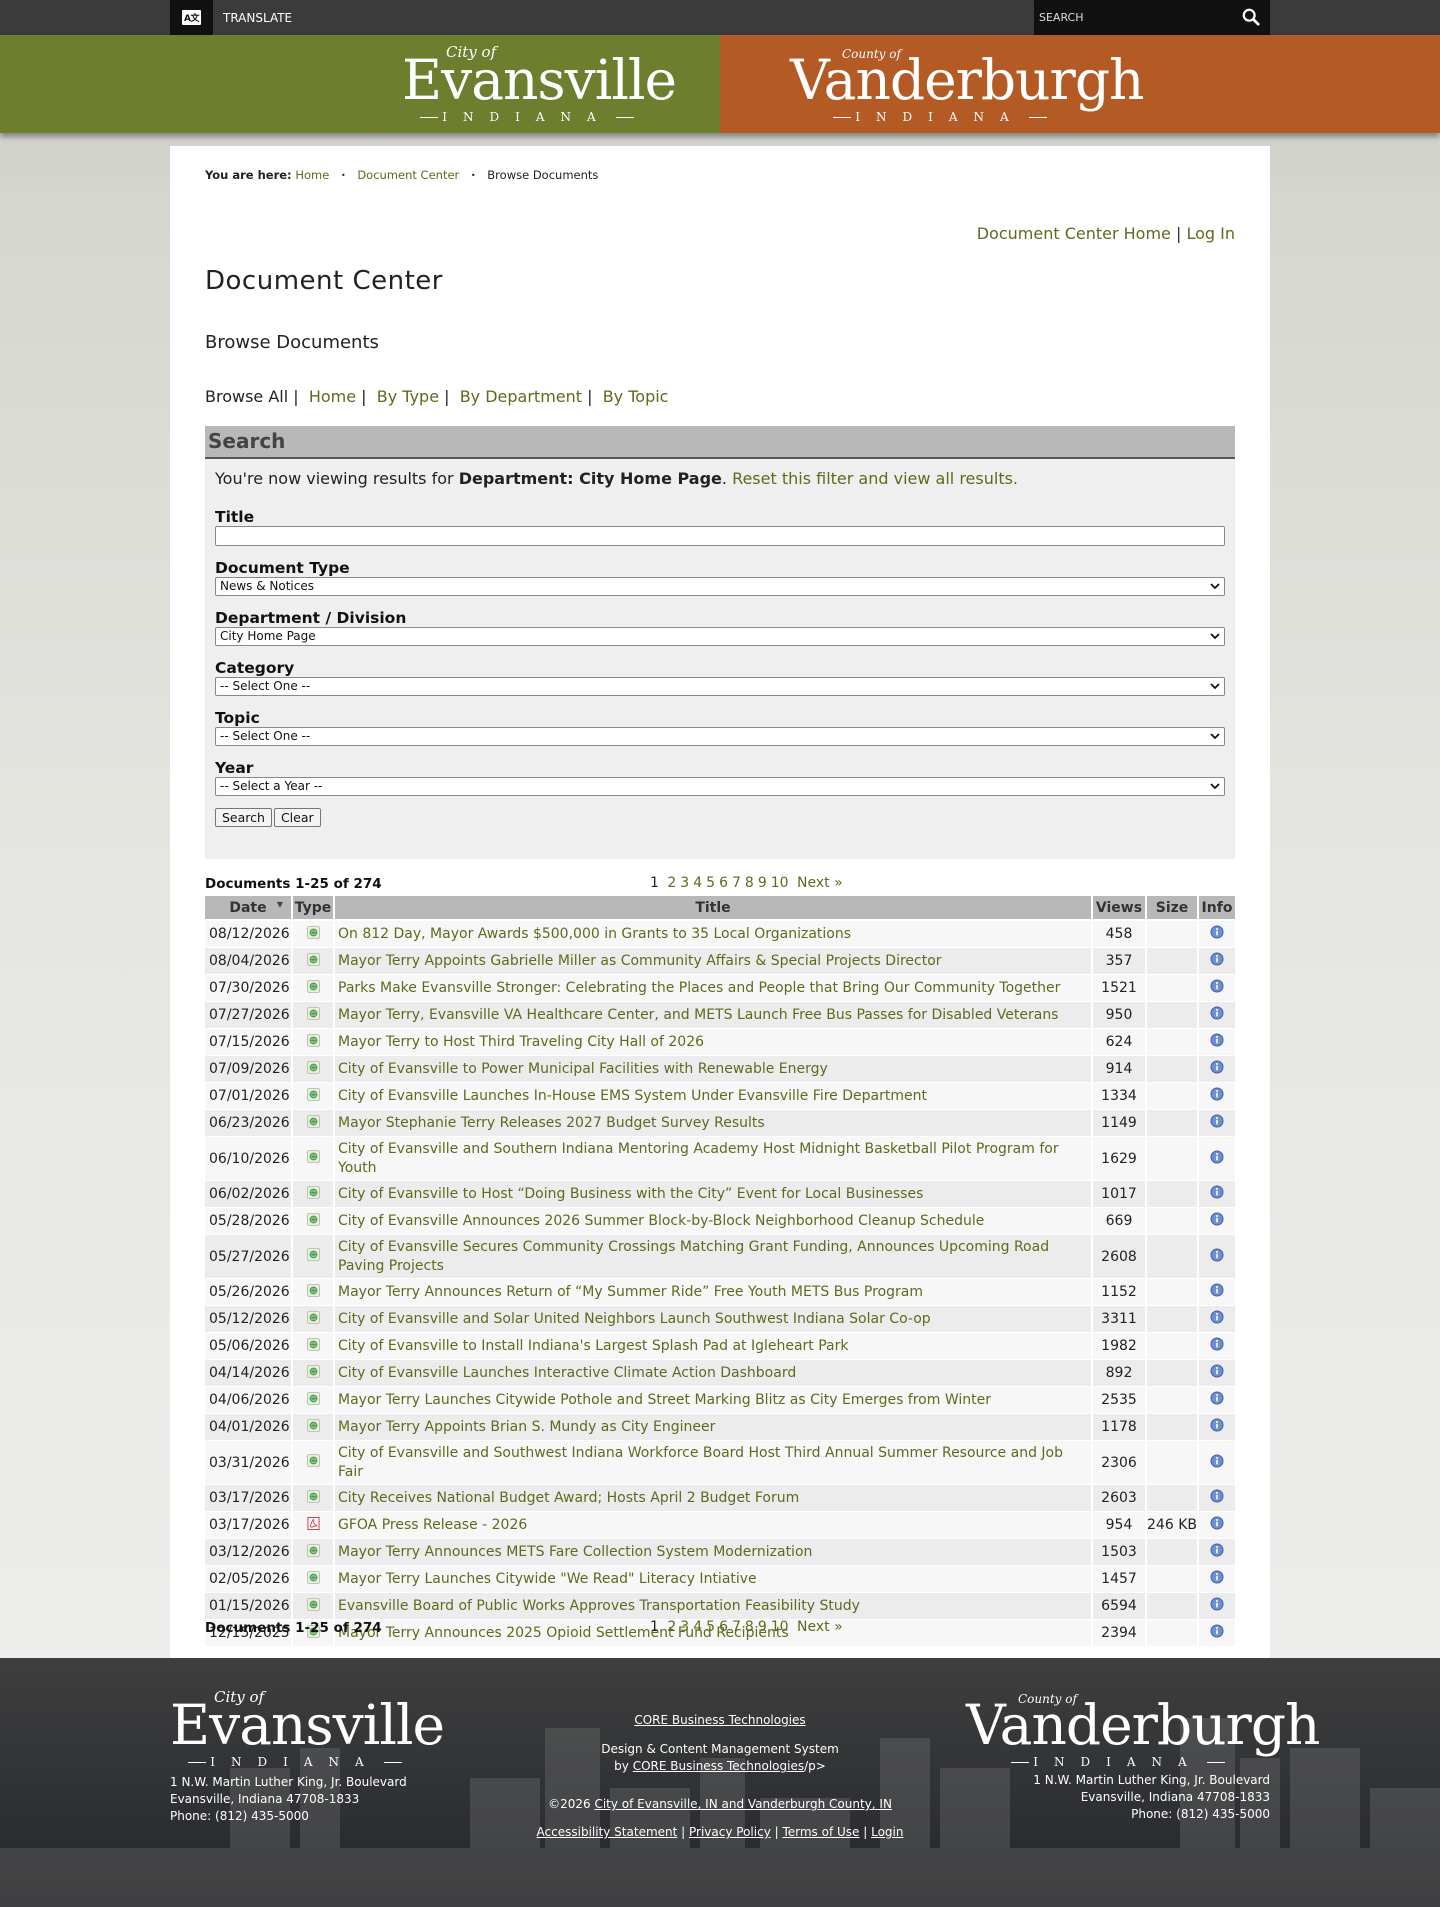 This screenshot has width=1440, height=1907. I want to click on county-logo: County of Vanderburgh INDIANA, so click(967, 83).